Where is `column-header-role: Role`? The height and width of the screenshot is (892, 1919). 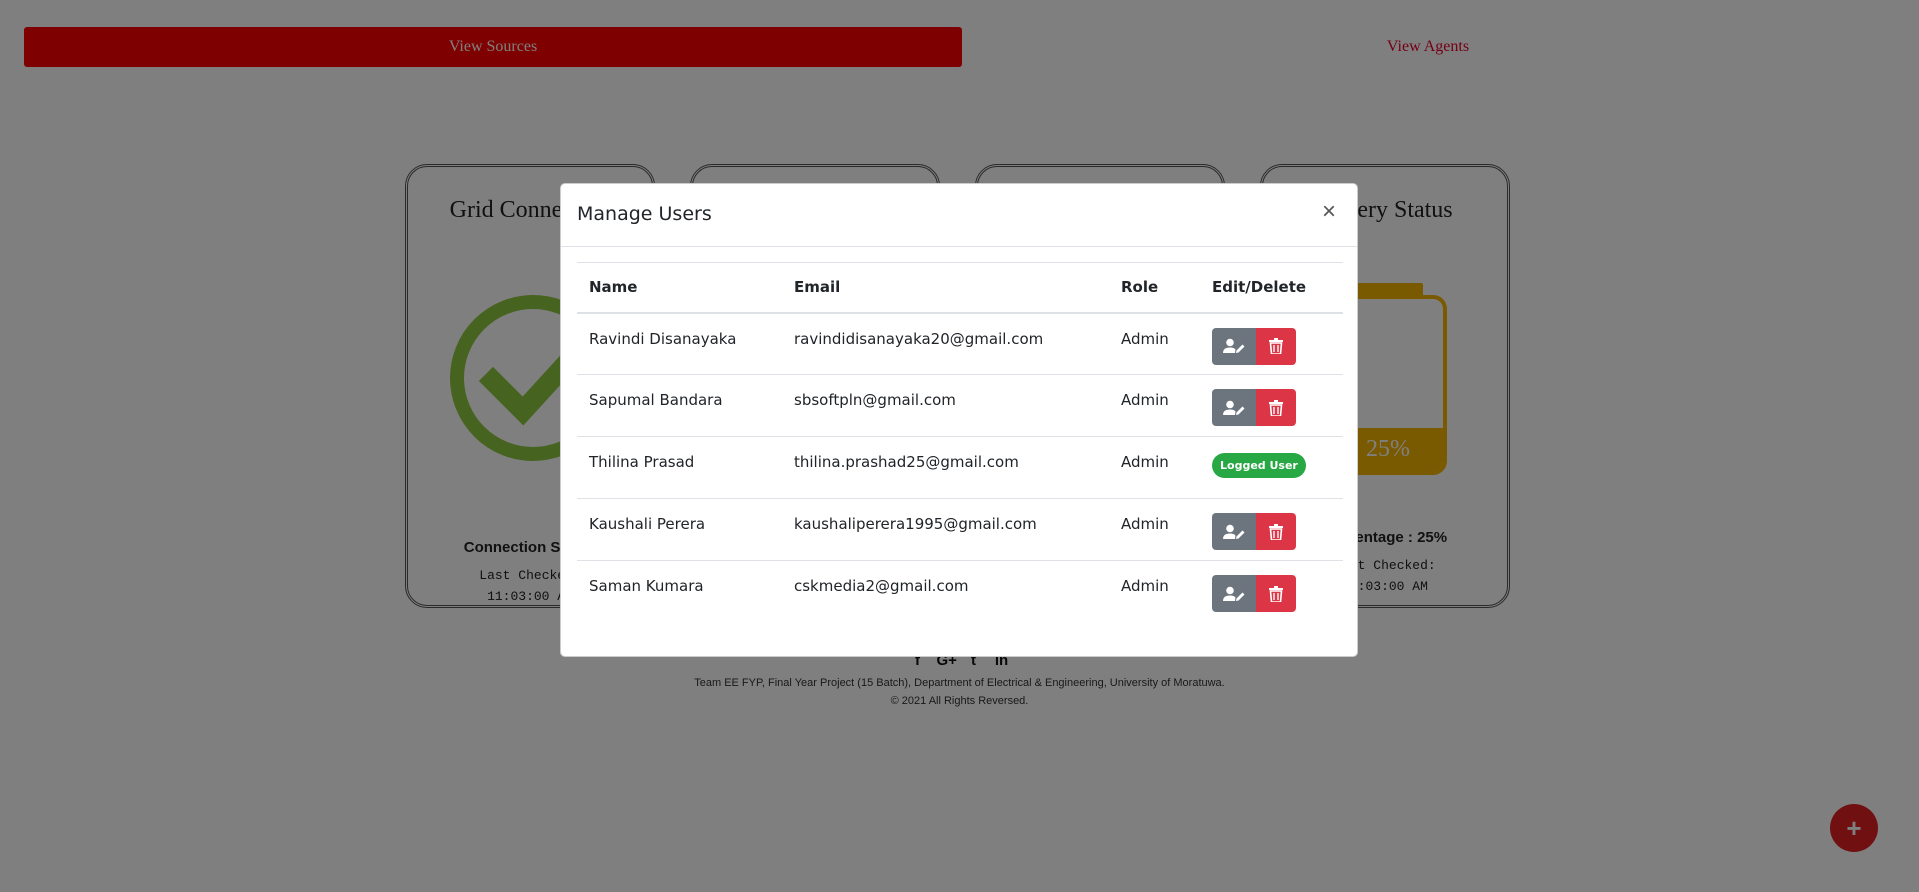
column-header-role: Role is located at coordinates (1140, 287).